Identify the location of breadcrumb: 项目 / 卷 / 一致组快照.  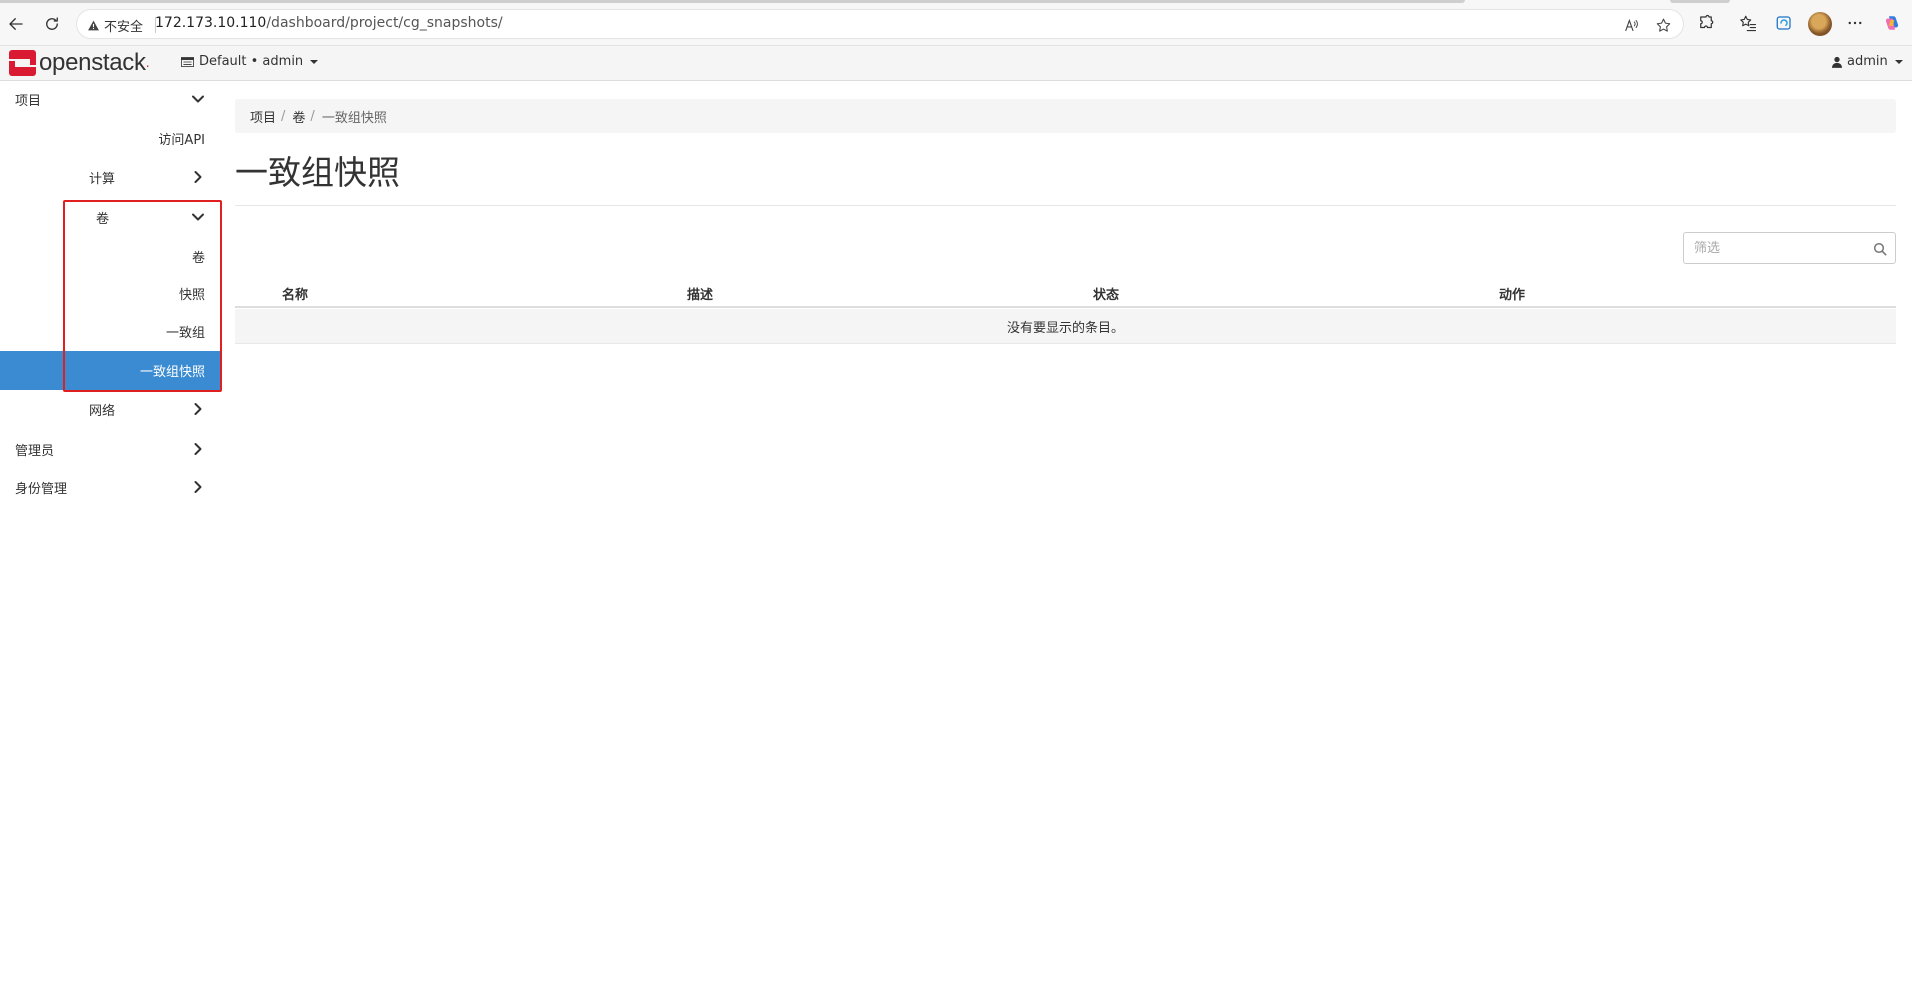
(1065, 116).